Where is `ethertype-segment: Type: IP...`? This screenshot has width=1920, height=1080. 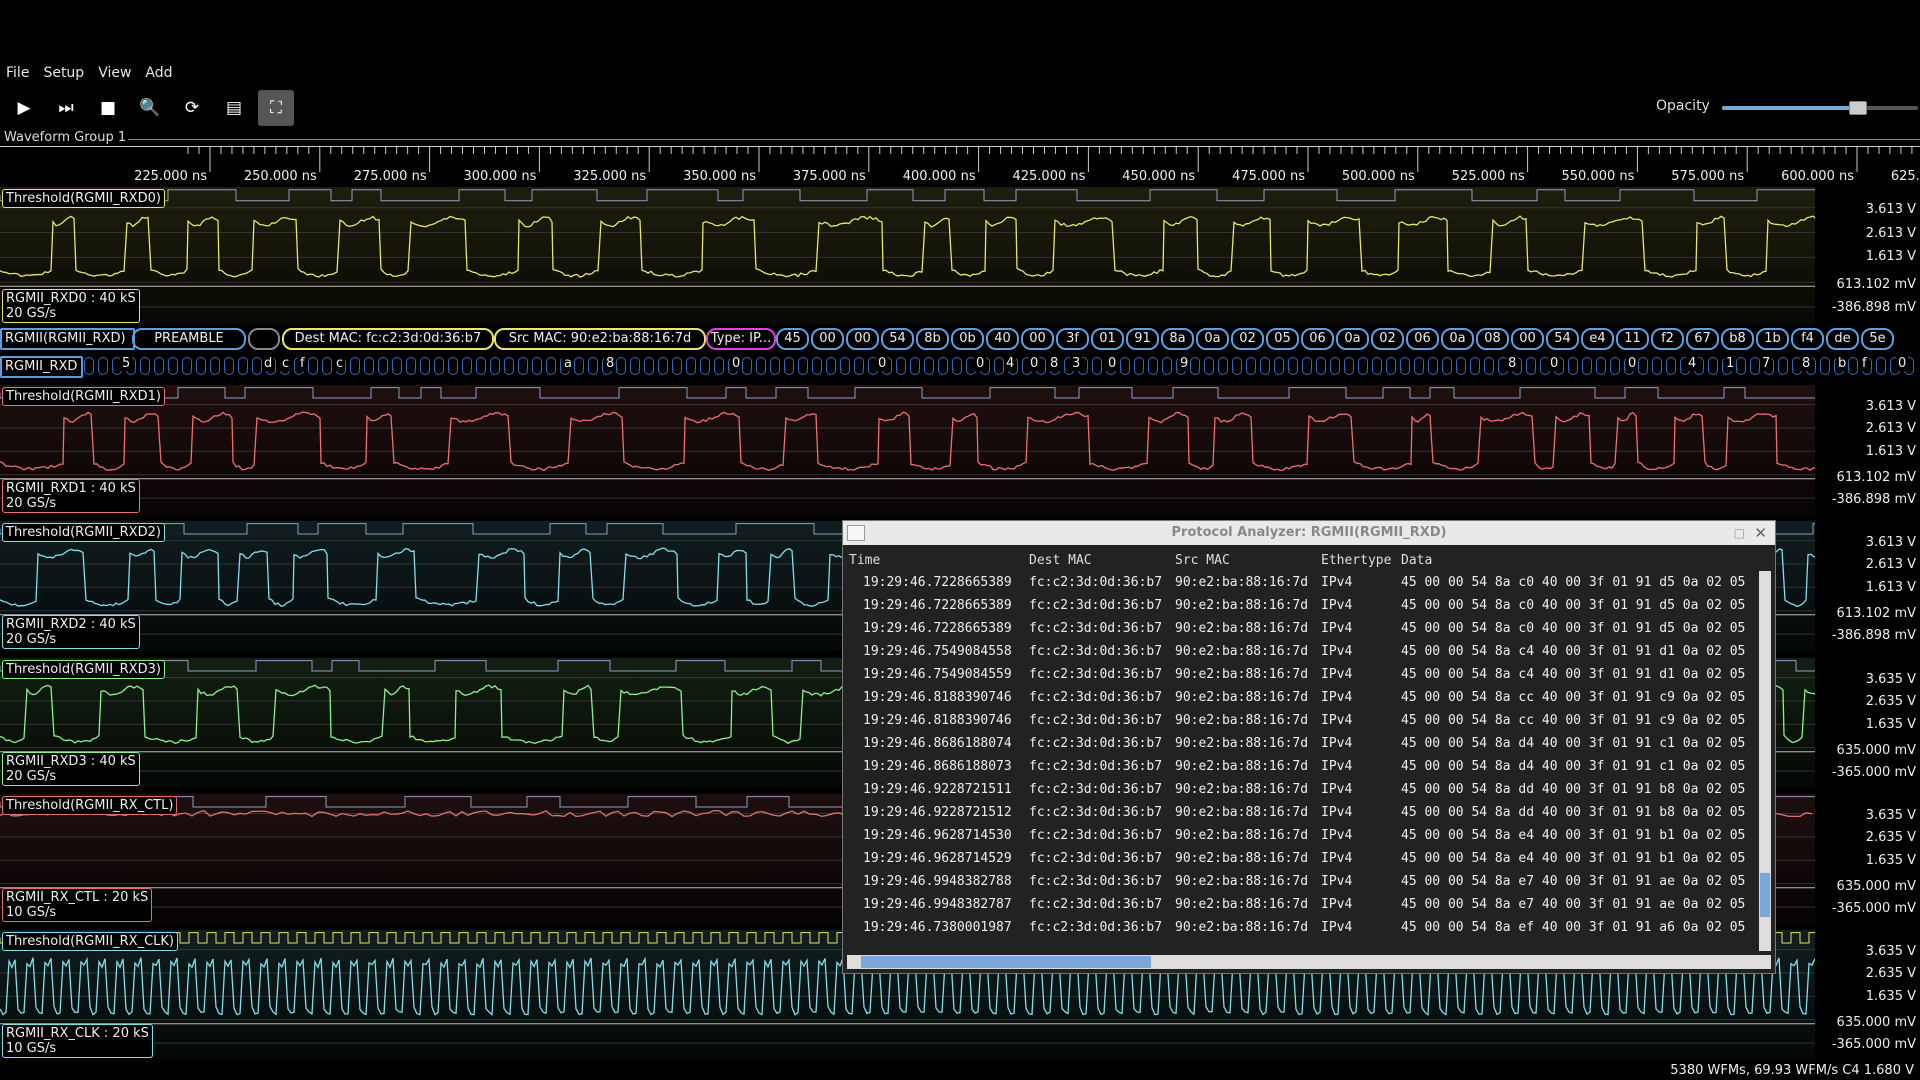
ethertype-segment: Type: IP... is located at coordinates (741, 339).